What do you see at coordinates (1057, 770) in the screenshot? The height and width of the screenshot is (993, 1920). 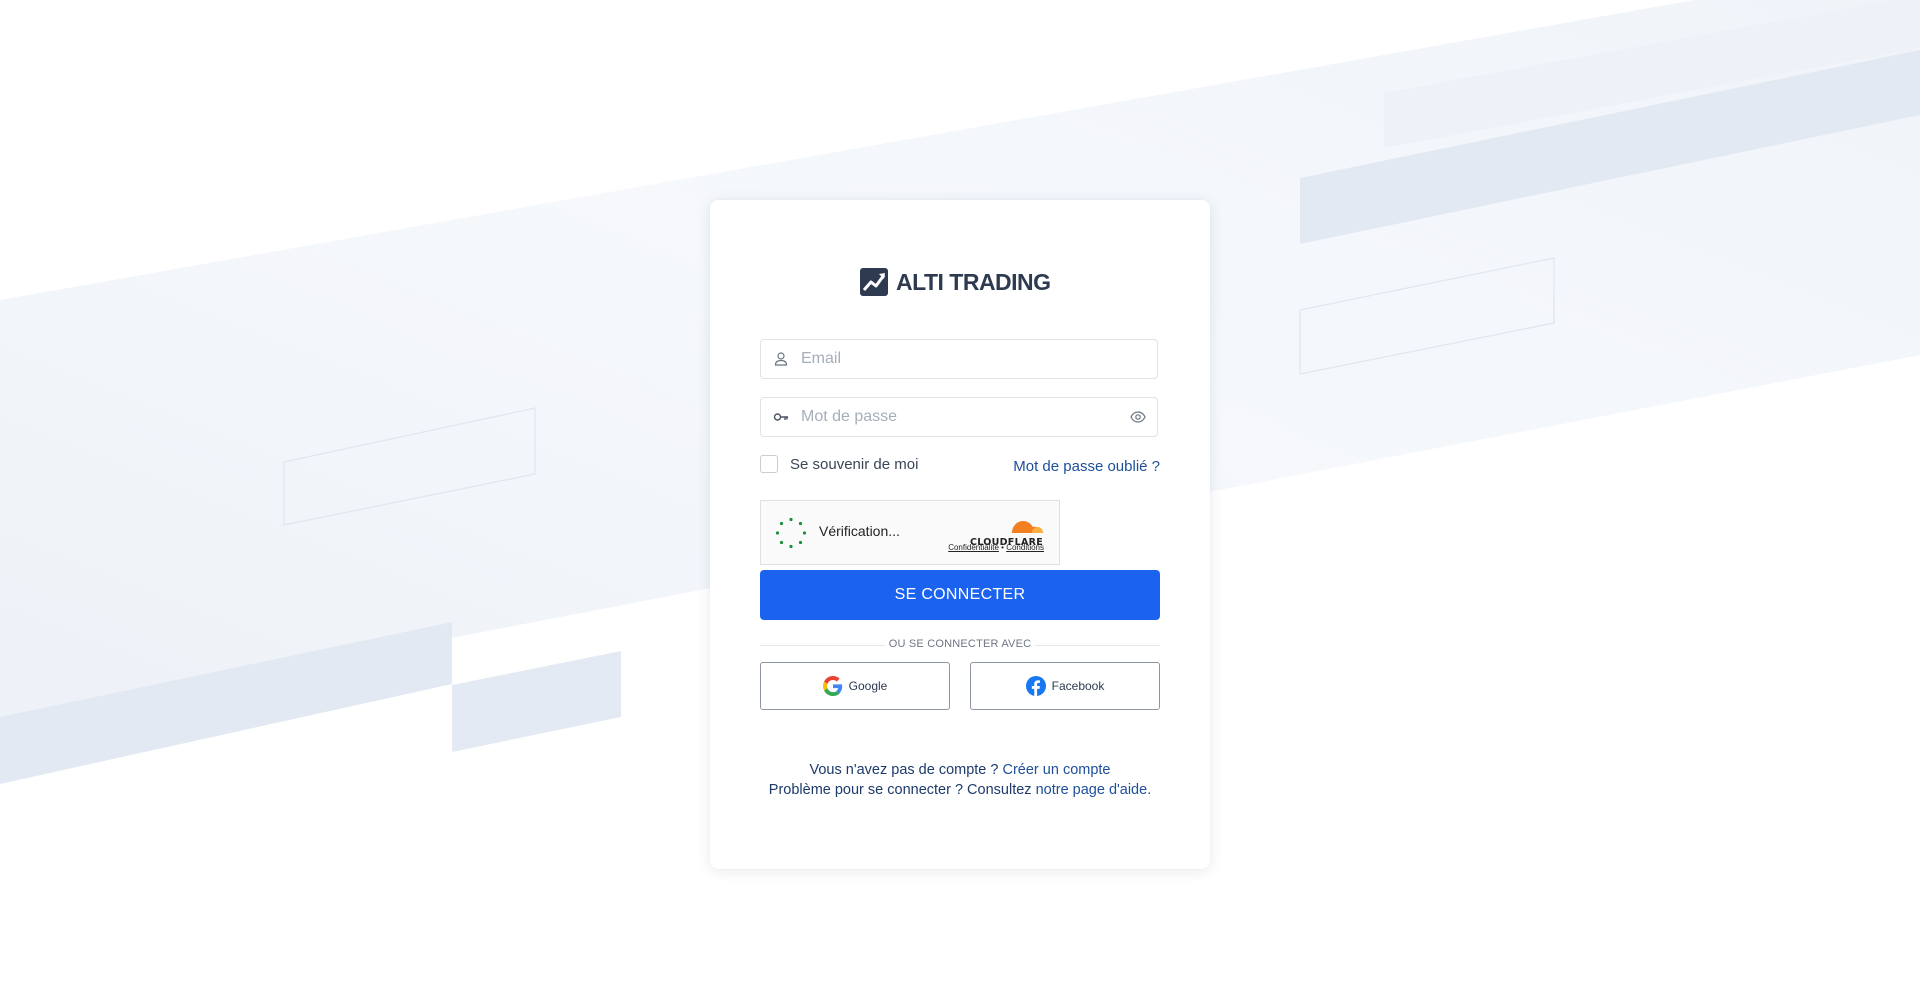 I see `create-account-link: Créer un compte` at bounding box center [1057, 770].